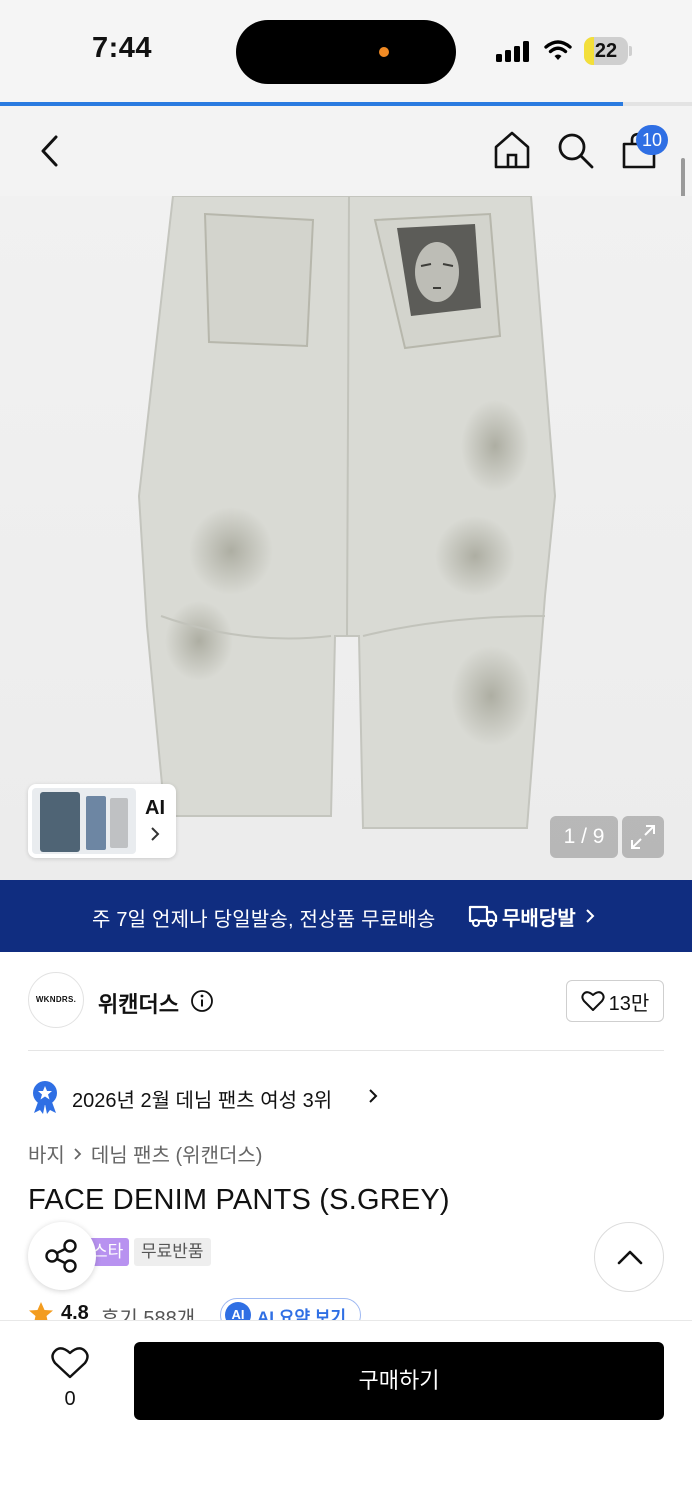  I want to click on breadcrumb-category: 바지, so click(46, 1153).